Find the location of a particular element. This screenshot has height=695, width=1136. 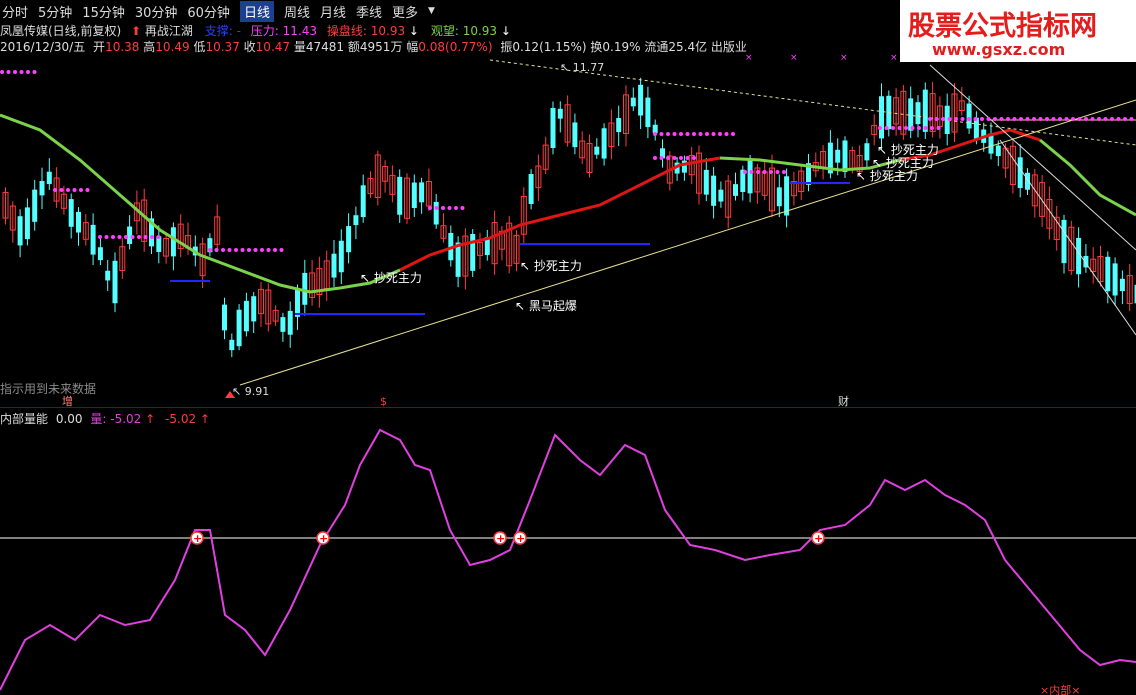

dark-horse-label: ↖ 黑马起爆 is located at coordinates (546, 306).